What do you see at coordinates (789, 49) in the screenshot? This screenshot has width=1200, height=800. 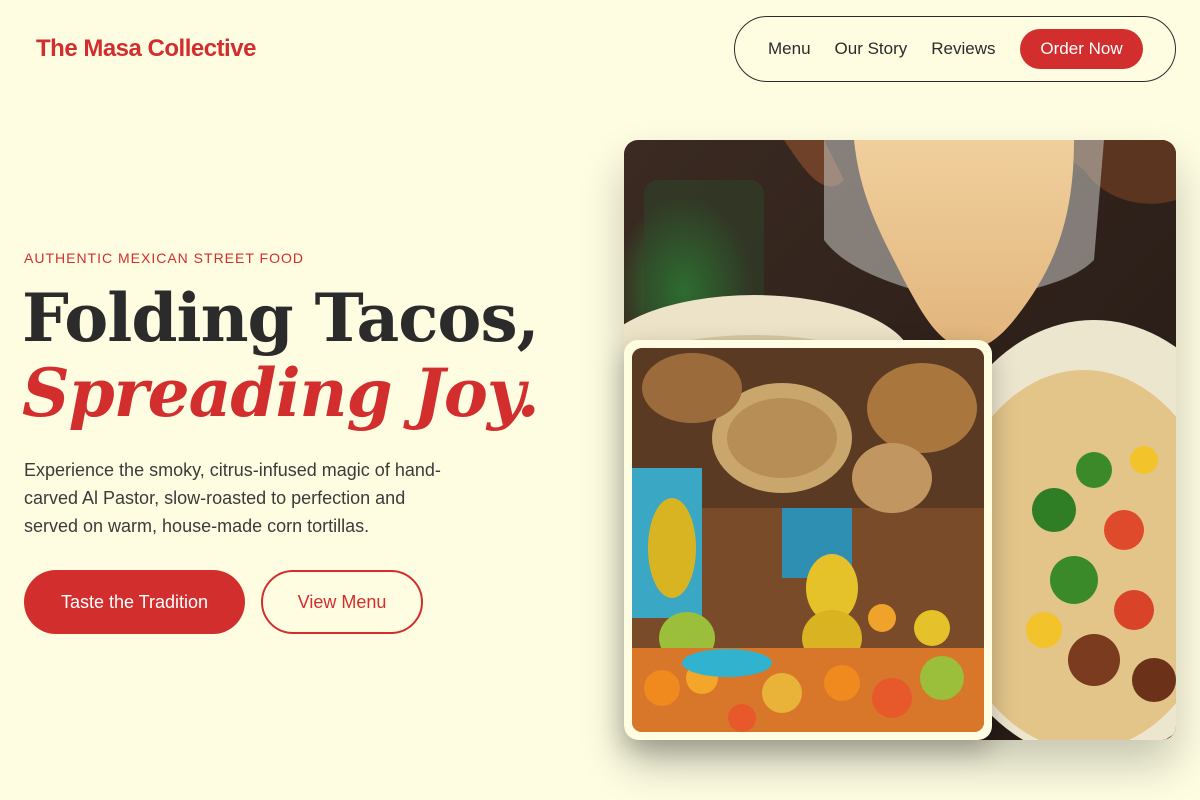 I see `nav-link-menu: Menu` at bounding box center [789, 49].